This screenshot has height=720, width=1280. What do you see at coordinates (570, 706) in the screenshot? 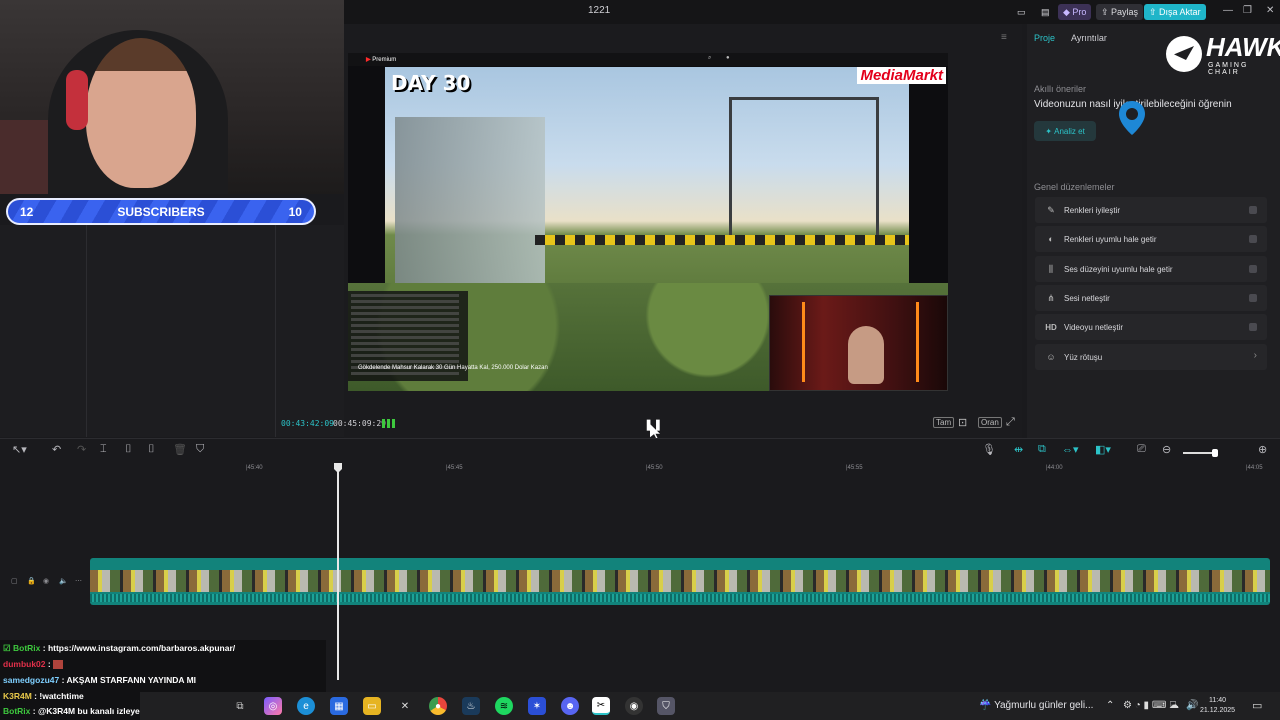
I see `discord-icon: ☻` at bounding box center [570, 706].